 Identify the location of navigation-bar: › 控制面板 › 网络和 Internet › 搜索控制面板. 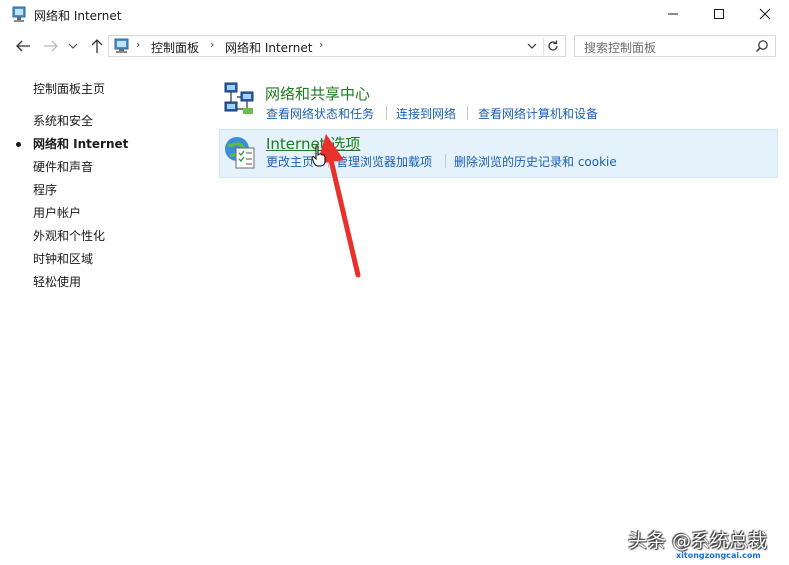
(394, 46).